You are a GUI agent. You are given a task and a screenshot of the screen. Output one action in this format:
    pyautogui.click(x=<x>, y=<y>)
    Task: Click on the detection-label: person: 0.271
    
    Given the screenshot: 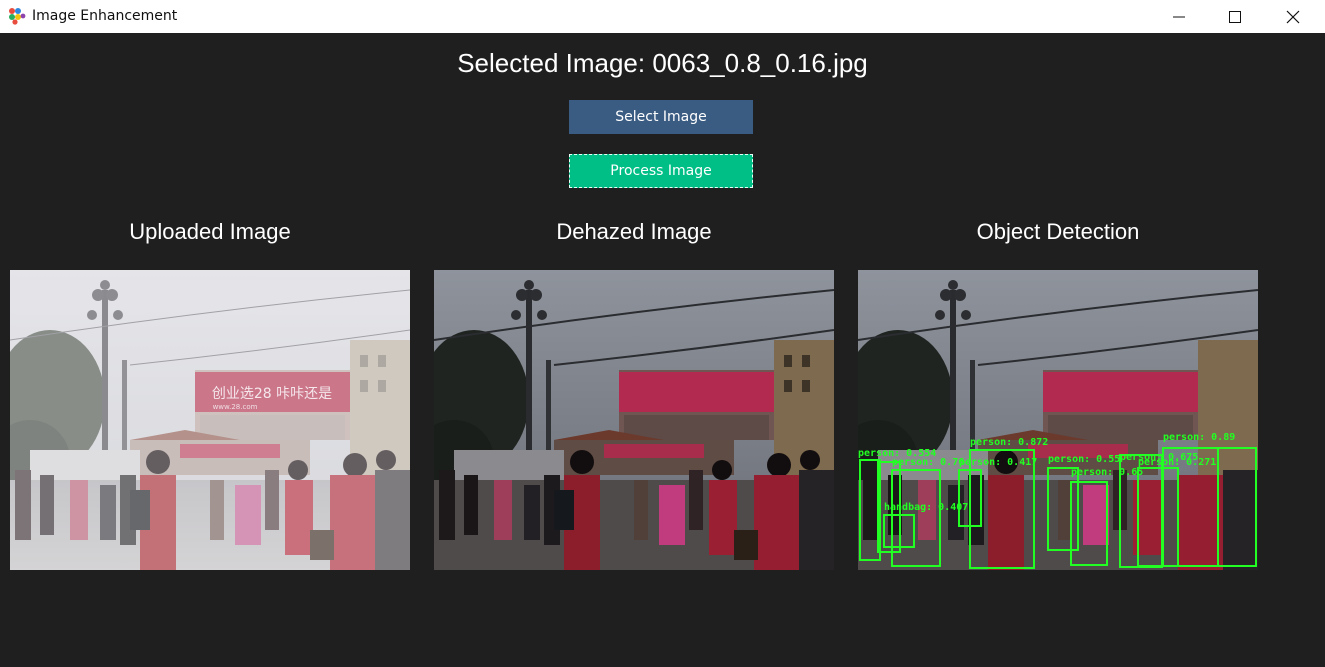 What is the action you would take?
    pyautogui.click(x=1177, y=462)
    